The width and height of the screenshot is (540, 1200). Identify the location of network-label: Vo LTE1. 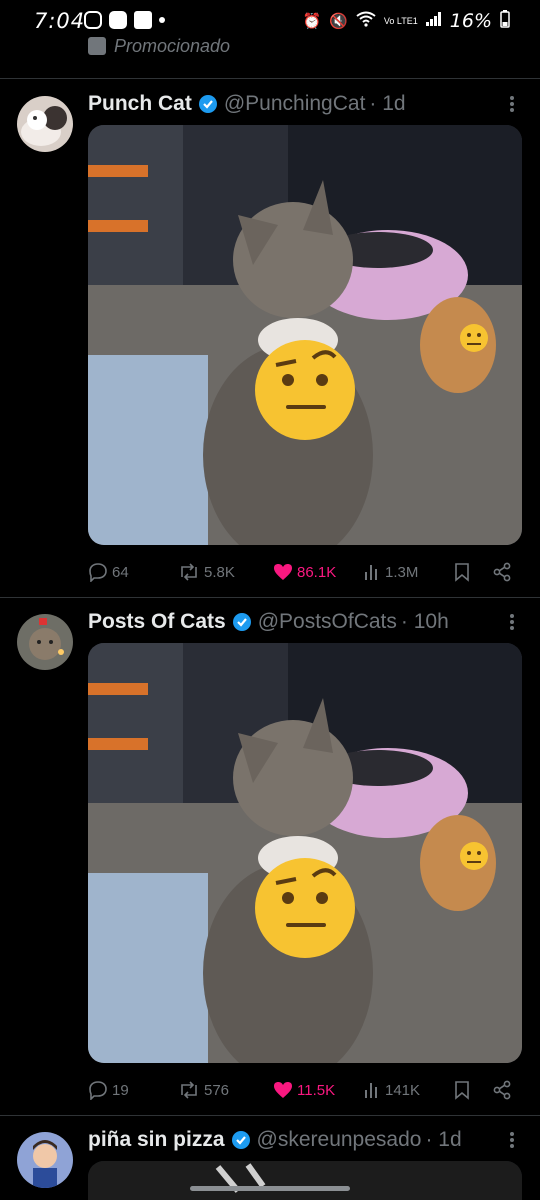
(400, 20).